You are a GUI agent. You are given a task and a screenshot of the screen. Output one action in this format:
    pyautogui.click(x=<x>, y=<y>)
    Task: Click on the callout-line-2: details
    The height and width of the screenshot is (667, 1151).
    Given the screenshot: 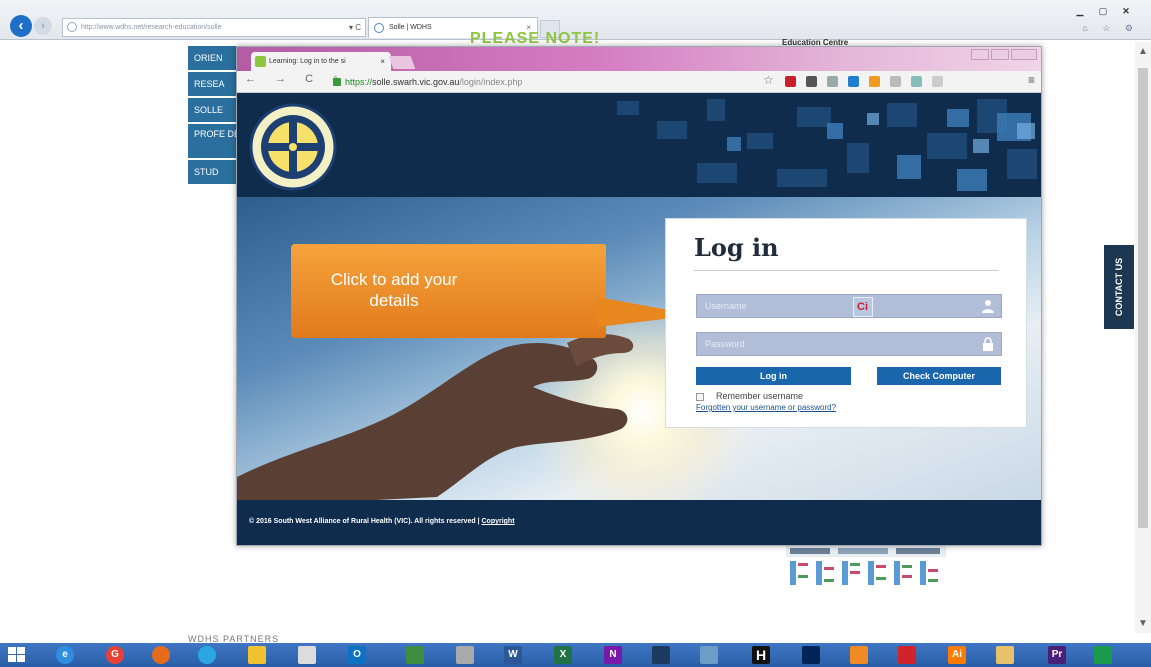 What is the action you would take?
    pyautogui.click(x=394, y=300)
    